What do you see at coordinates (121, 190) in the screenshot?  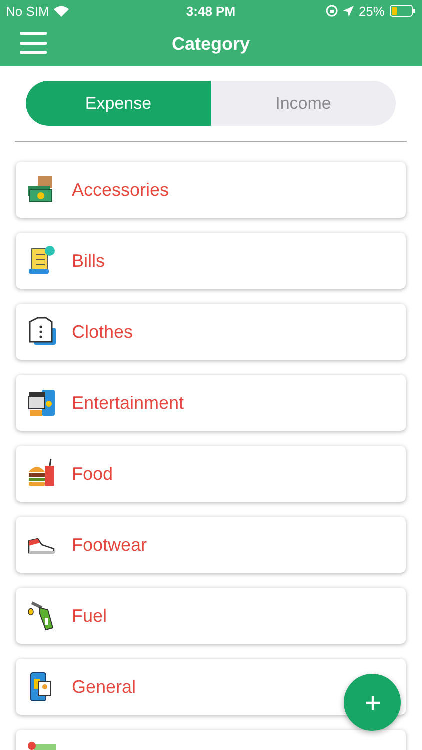 I see `category-label: Accessories` at bounding box center [121, 190].